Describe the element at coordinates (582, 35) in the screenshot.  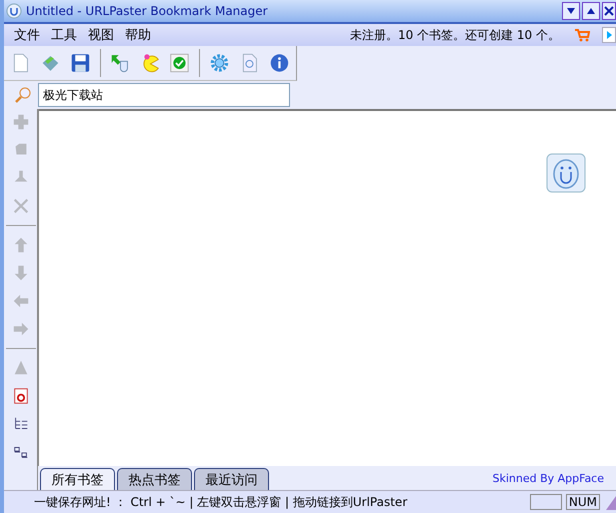
I see `cart-icon` at that location.